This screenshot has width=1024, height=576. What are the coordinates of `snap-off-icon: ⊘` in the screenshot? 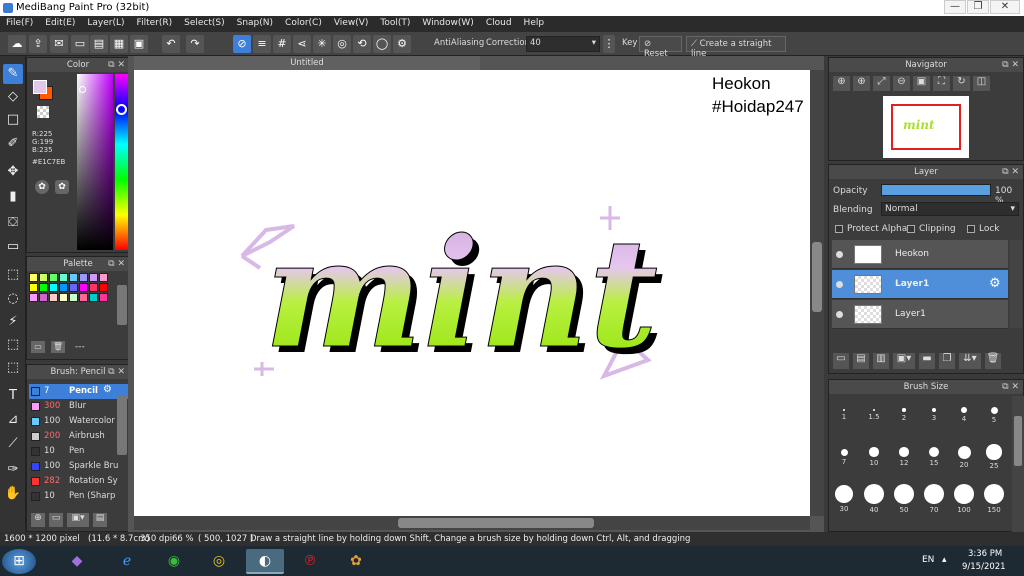 It's located at (242, 44).